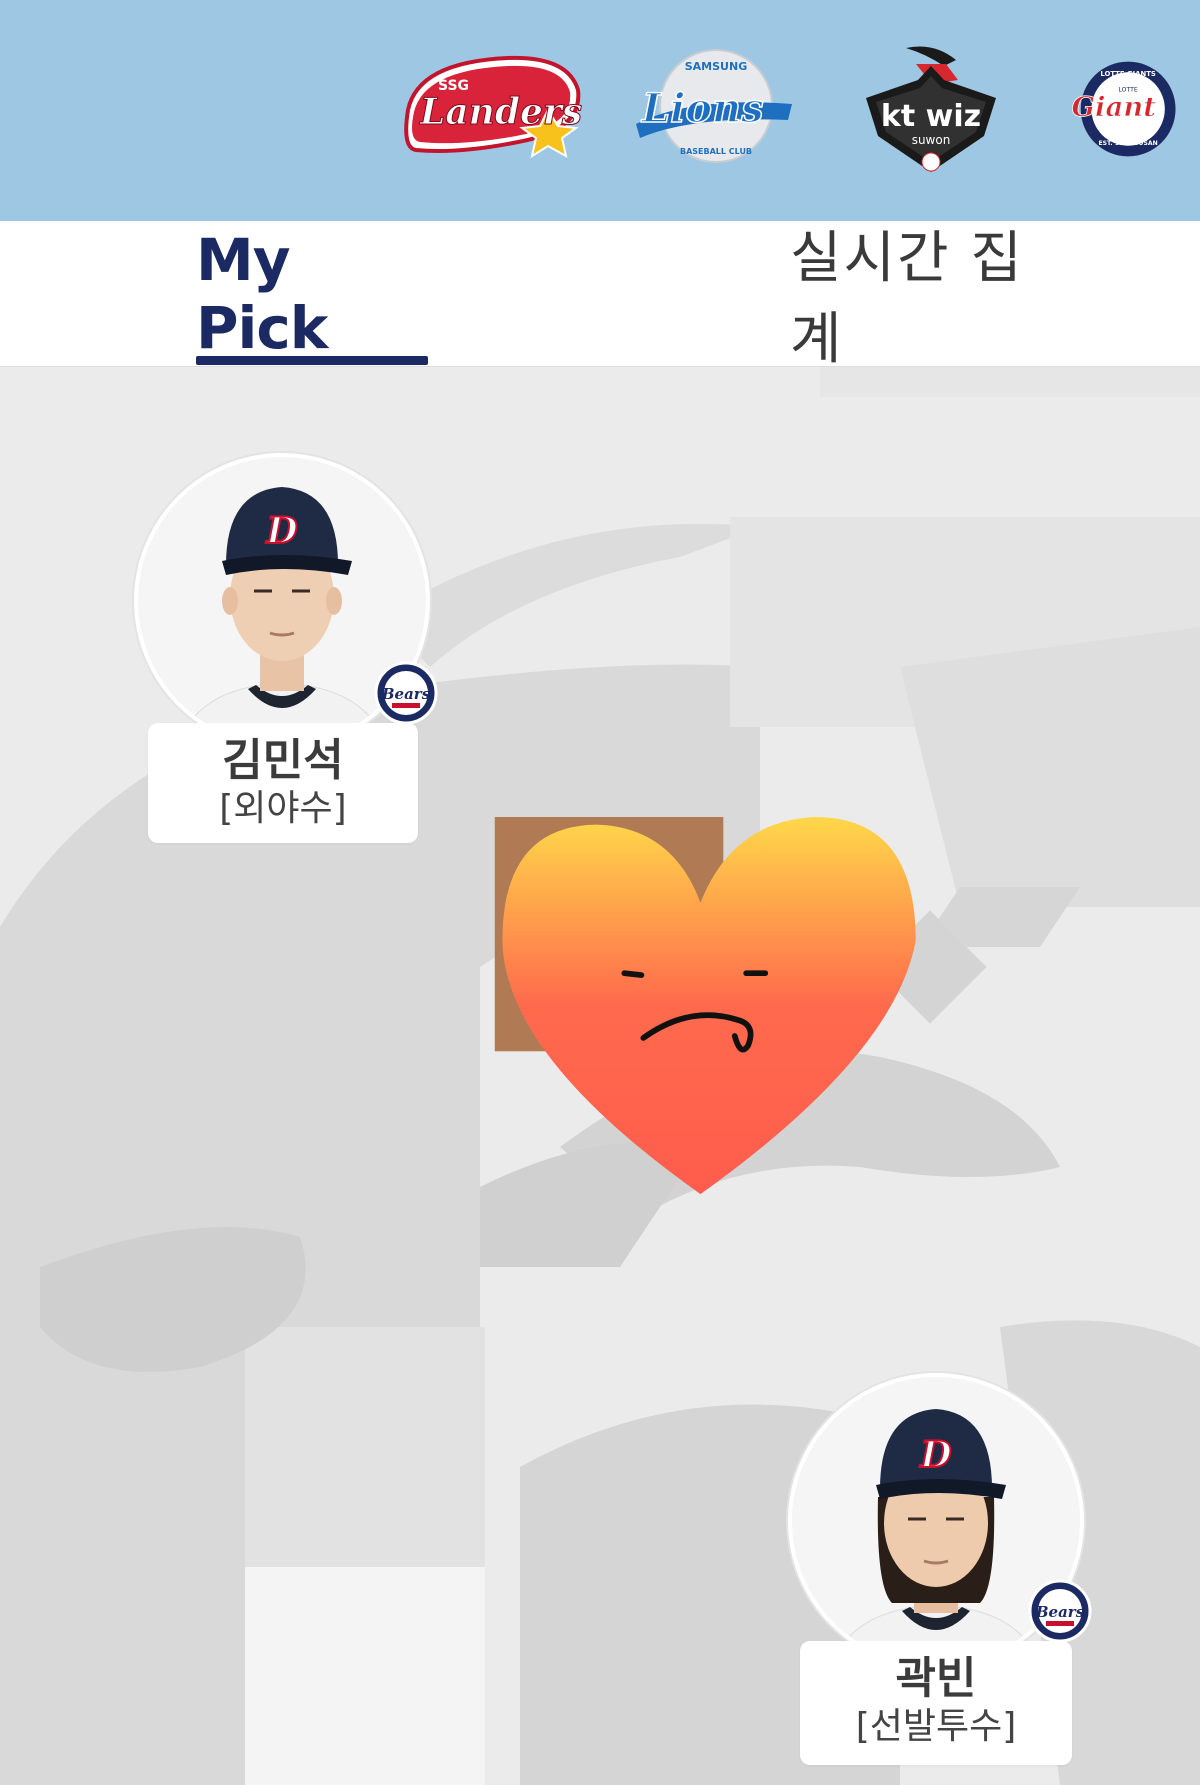  What do you see at coordinates (946, 1579) in the screenshot?
I see `player-card-2: D Bears 곽빈 [선발투수]` at bounding box center [946, 1579].